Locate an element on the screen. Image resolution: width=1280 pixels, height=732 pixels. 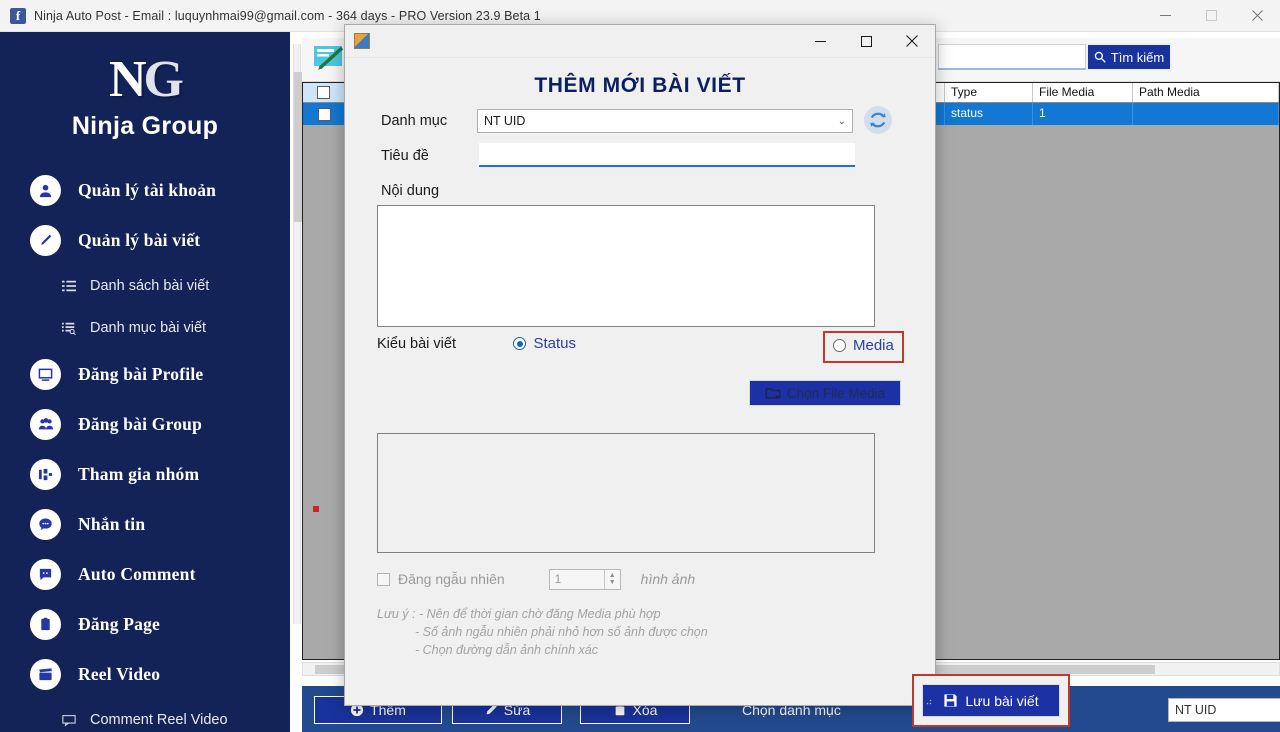
scrollbar-thumb is located at coordinates (298, 147).